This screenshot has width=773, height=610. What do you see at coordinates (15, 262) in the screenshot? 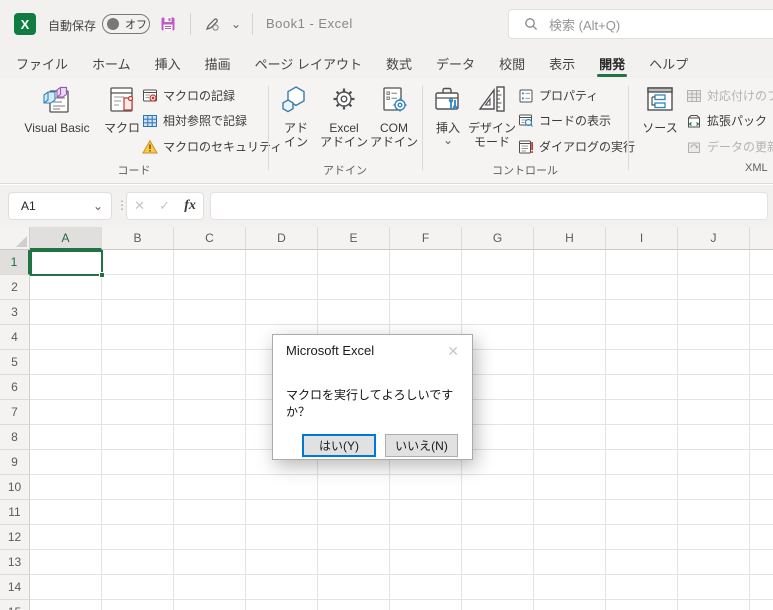
I see `row-header-1: 1` at bounding box center [15, 262].